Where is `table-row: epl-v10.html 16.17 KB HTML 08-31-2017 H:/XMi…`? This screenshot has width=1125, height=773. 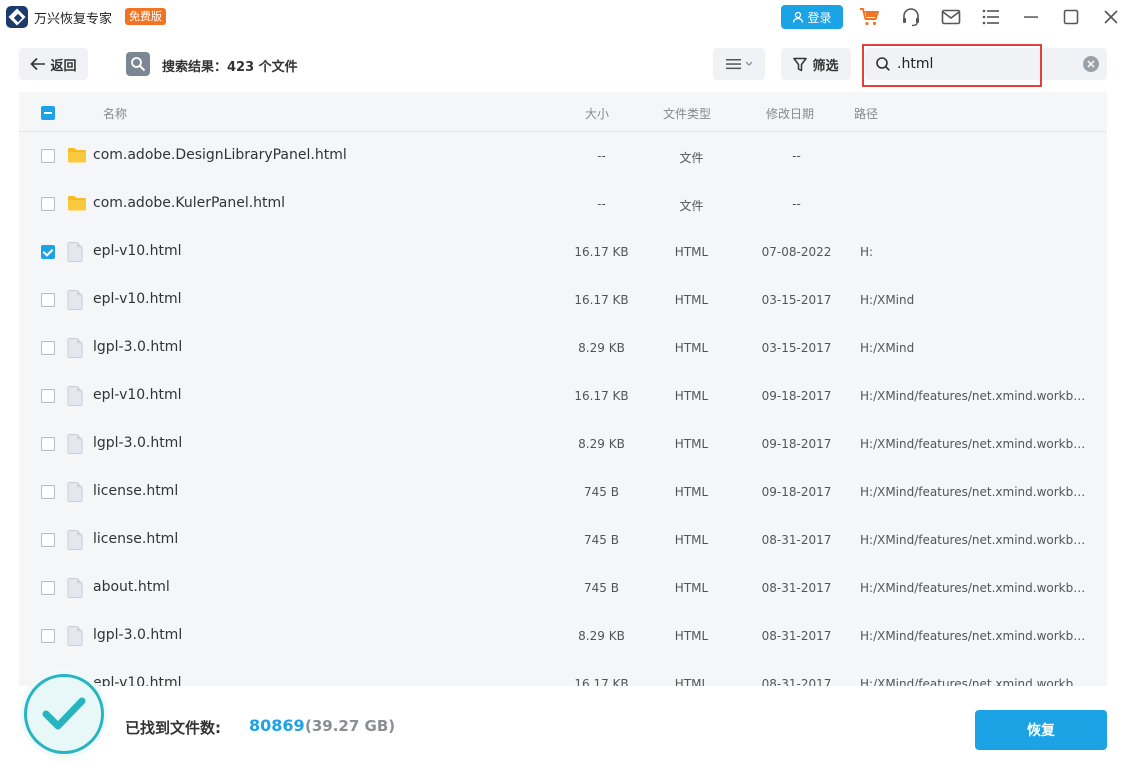
table-row: epl-v10.html 16.17 KB HTML 08-31-2017 H:/XMi… is located at coordinates (563, 673).